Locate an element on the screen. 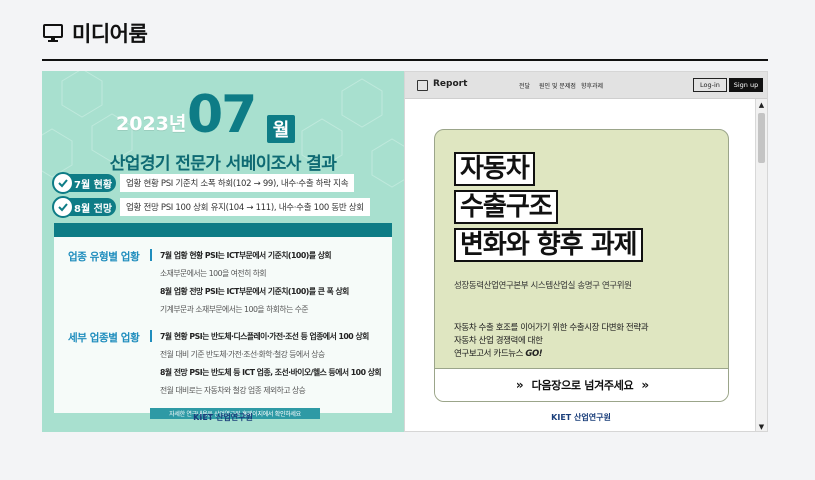  survey-title: 산업경기 전문가 서베이조사 결과 is located at coordinates (223, 164).